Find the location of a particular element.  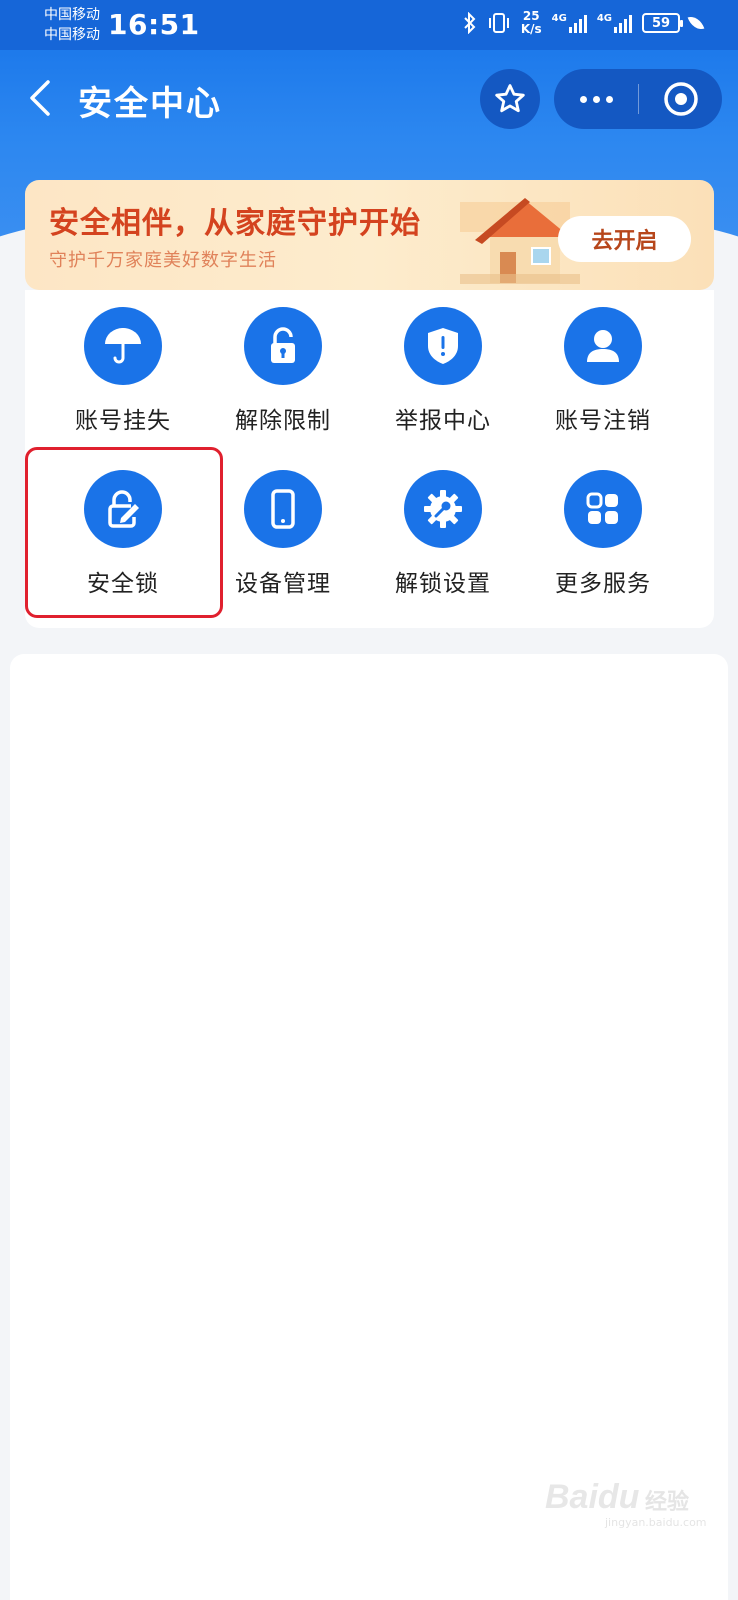

baidu-watermark: Baidu 经验 jingyan.baidu.com is located at coordinates (626, 1503).